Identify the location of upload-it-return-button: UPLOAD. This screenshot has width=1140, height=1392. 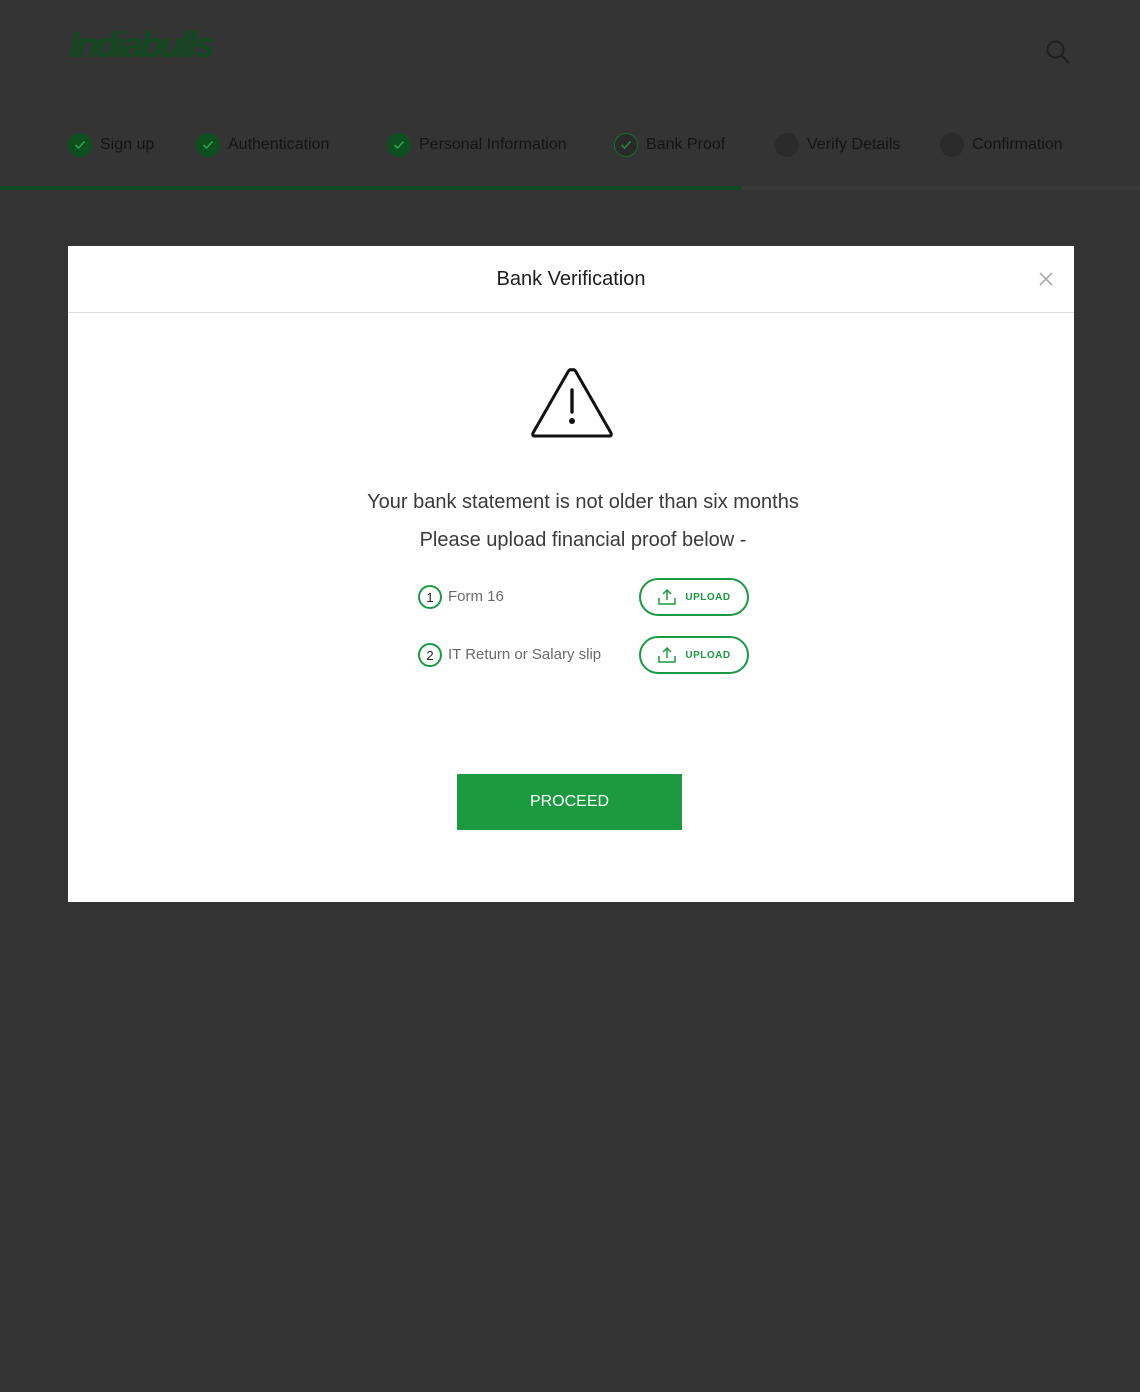
(694, 655).